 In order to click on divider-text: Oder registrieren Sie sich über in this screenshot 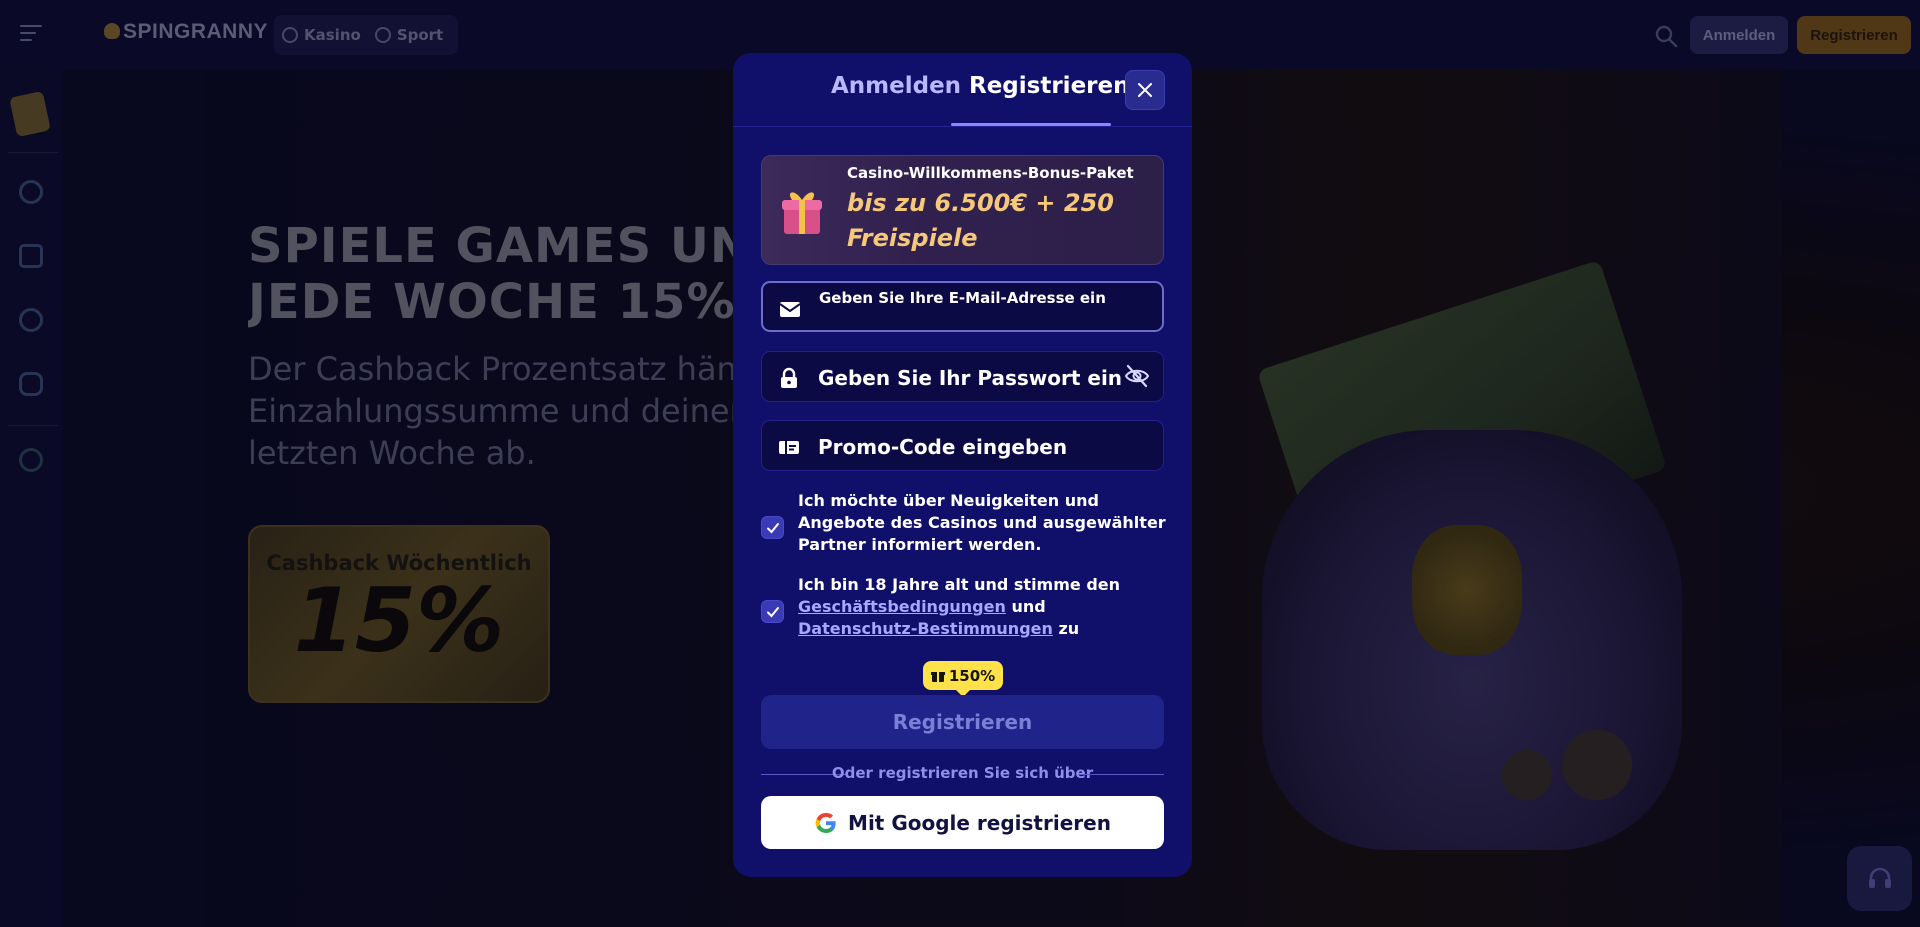, I will do `click(962, 773)`.